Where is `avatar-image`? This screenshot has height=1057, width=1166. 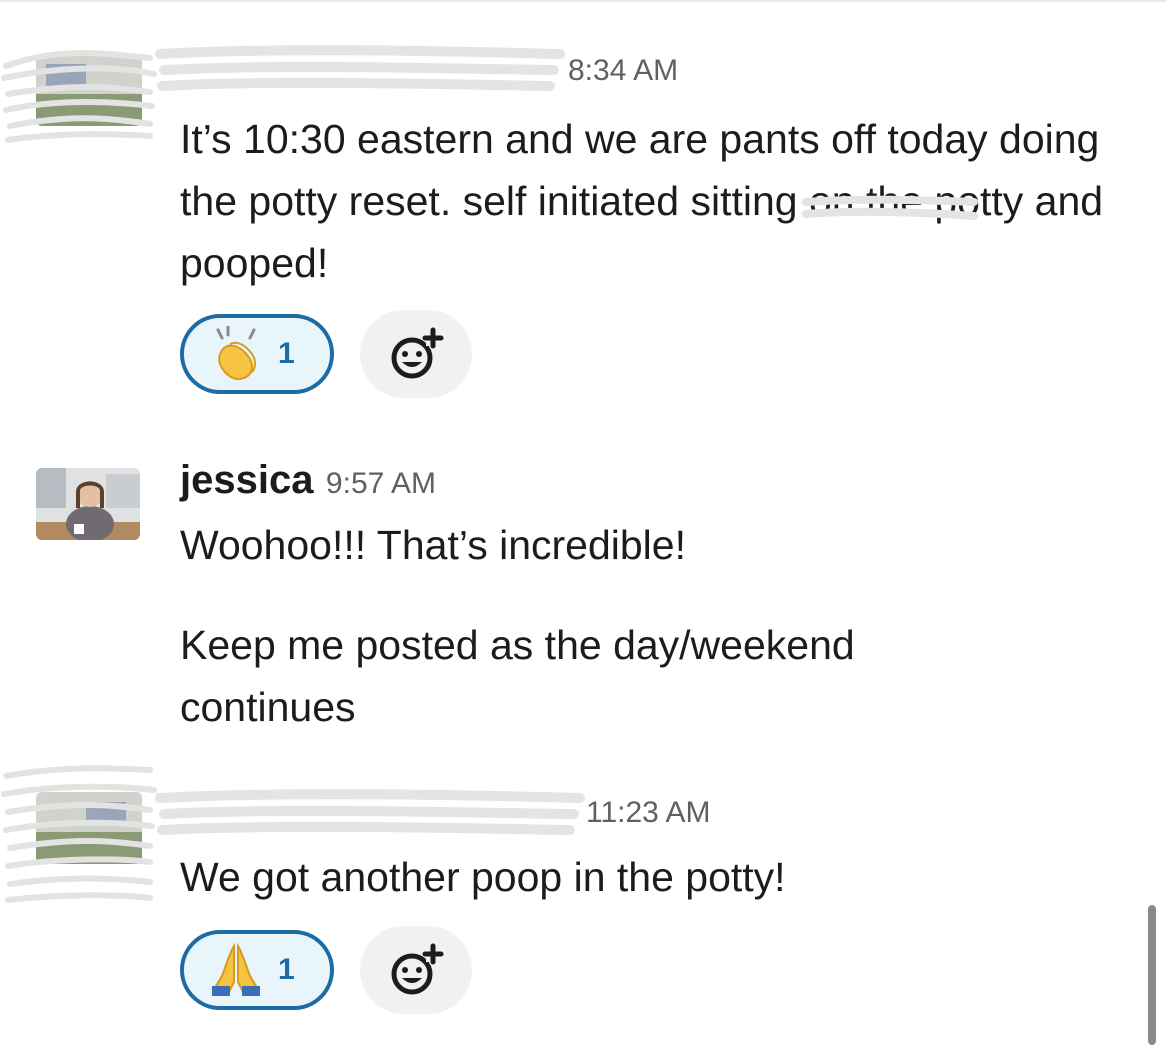 avatar-image is located at coordinates (88, 504).